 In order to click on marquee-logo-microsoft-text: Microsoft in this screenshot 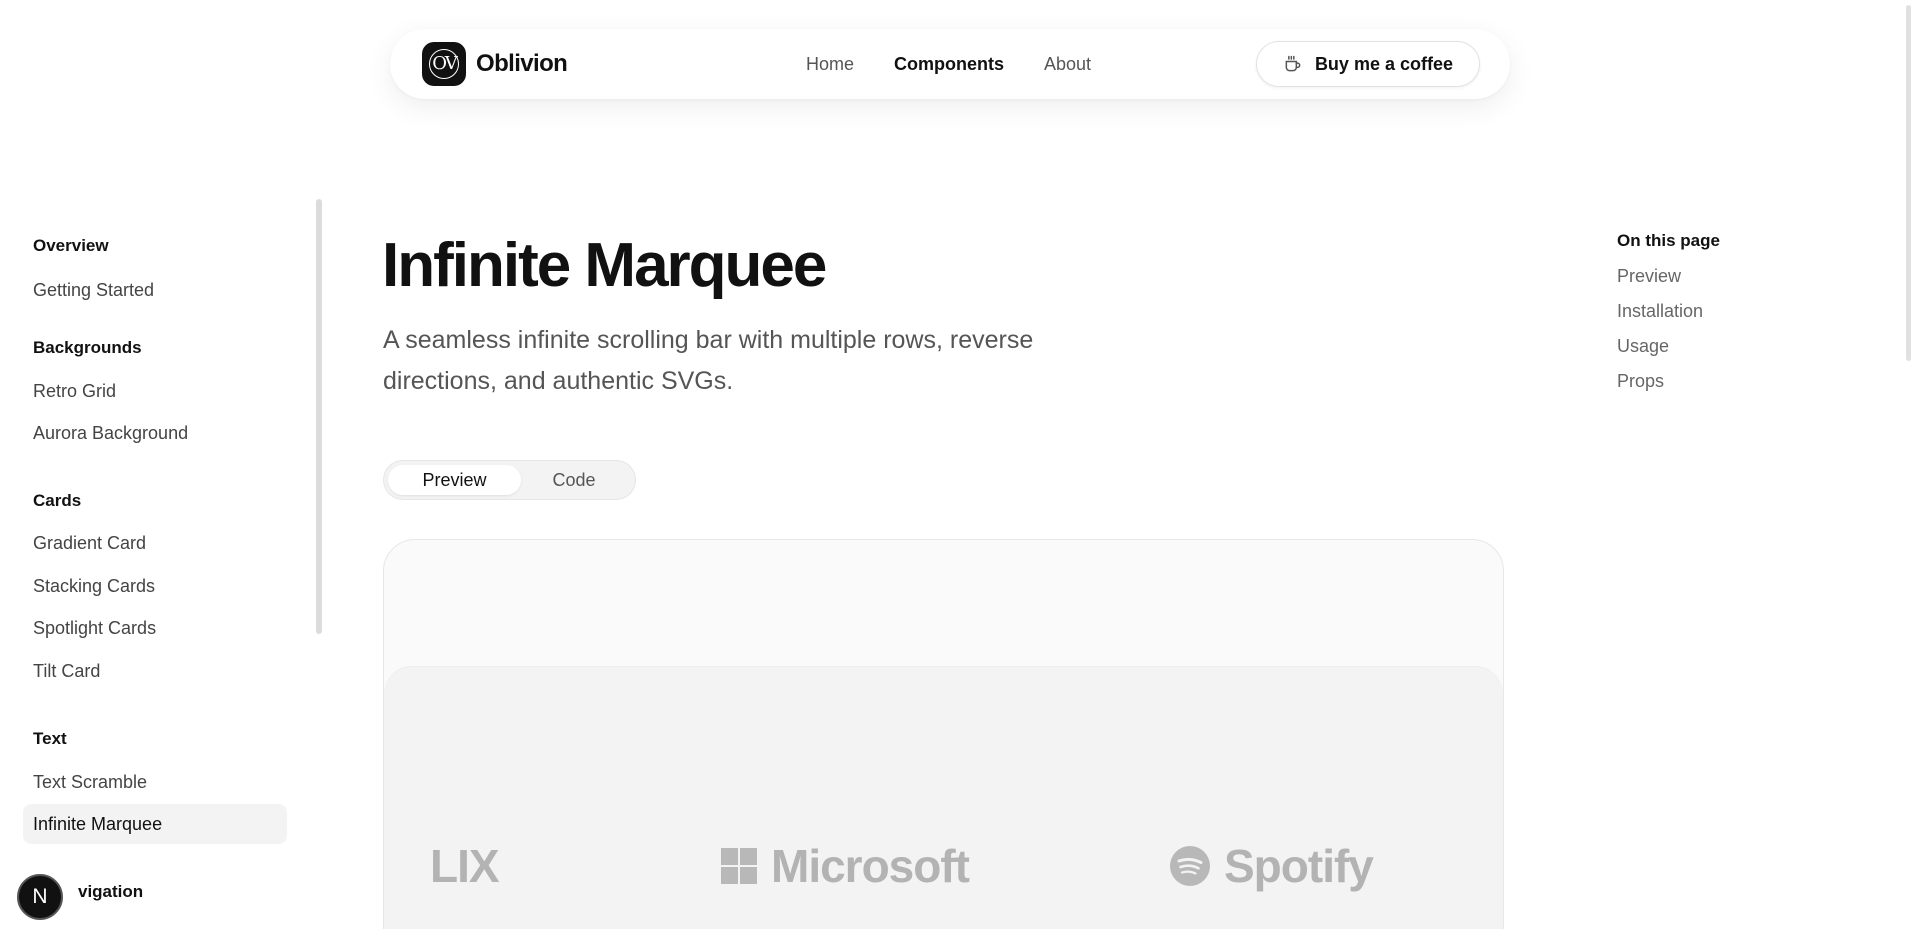, I will do `click(870, 866)`.